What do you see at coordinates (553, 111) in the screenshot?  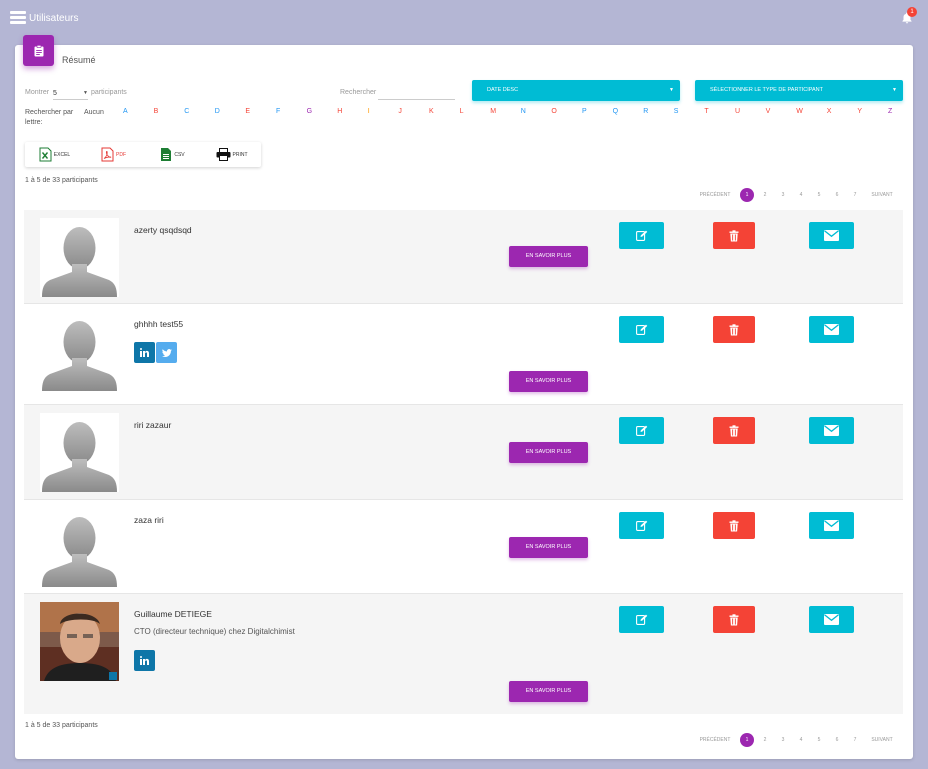 I see `letter-filter-o: O` at bounding box center [553, 111].